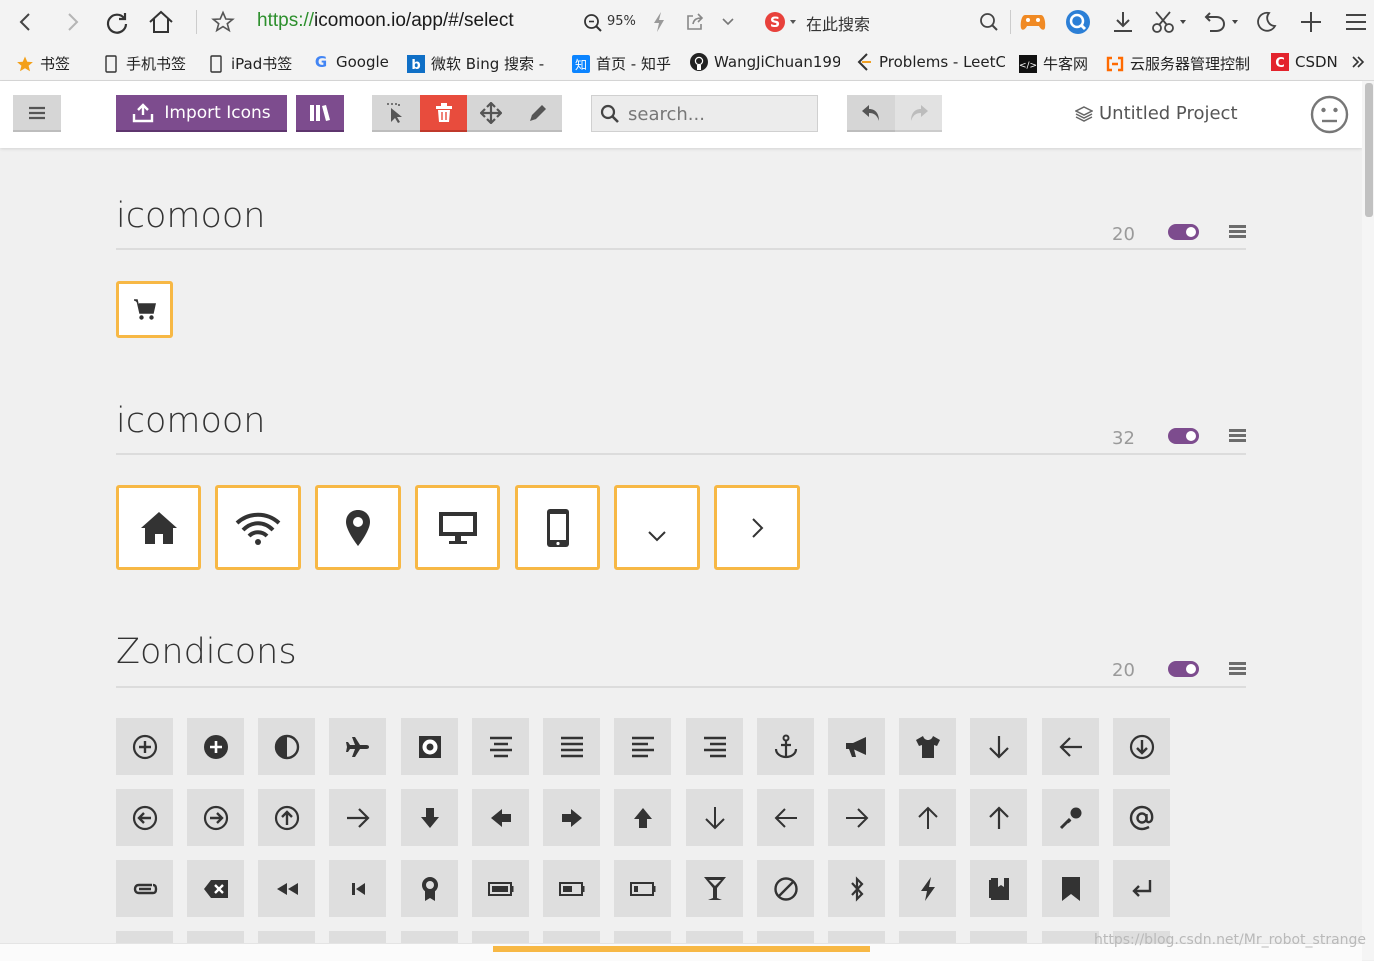  Describe the element at coordinates (871, 113) in the screenshot. I see `undo-button` at that location.